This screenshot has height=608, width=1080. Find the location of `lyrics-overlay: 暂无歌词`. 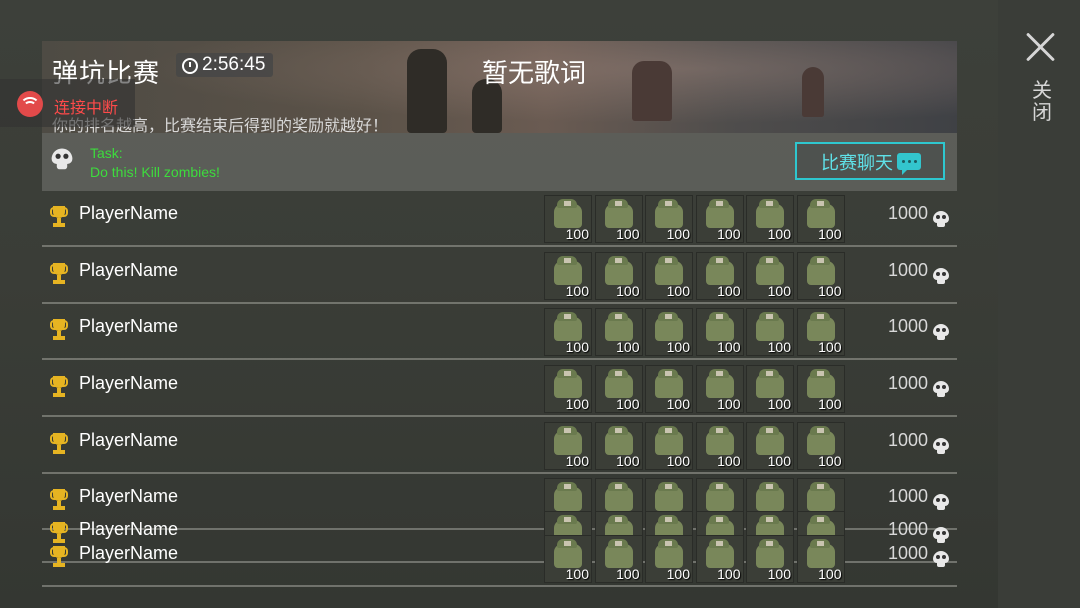

lyrics-overlay: 暂无歌词 is located at coordinates (534, 73).